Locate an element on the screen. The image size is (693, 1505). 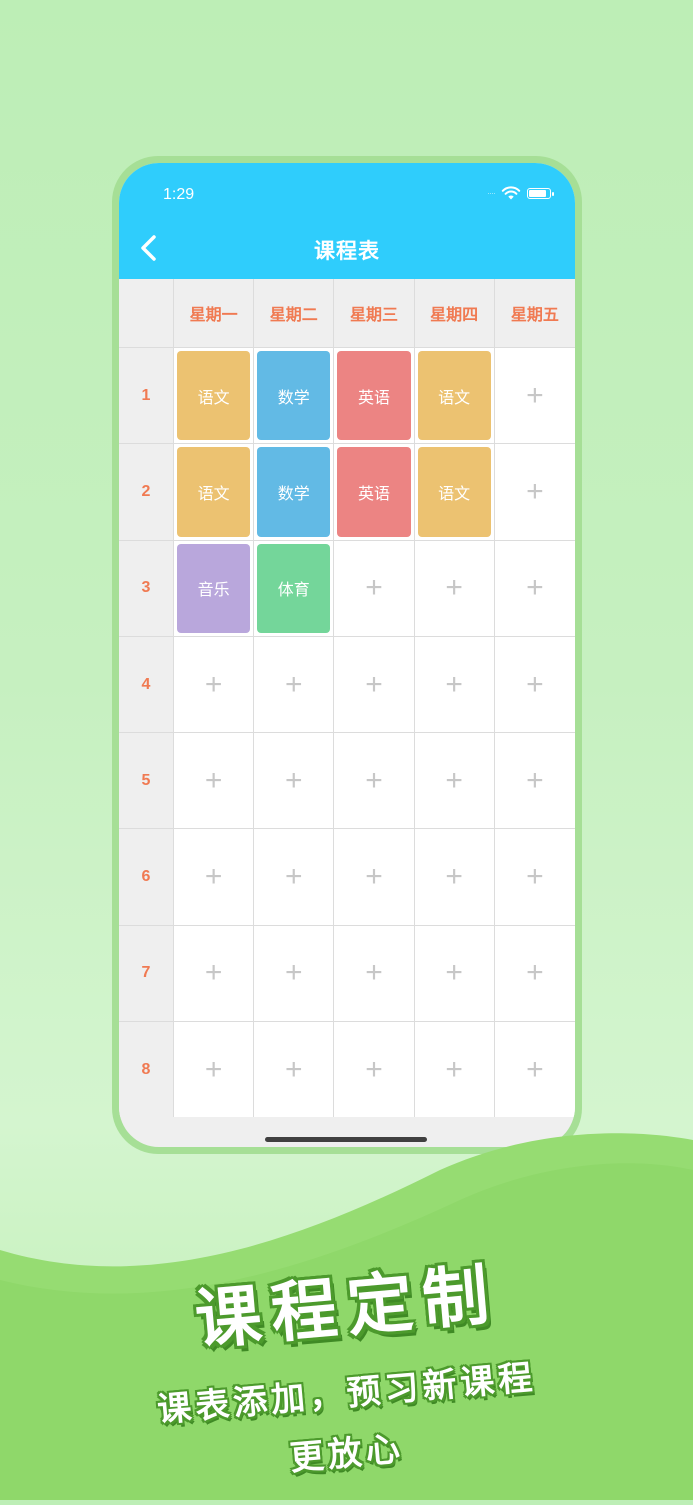
period-row: 2 语文 数学 英语 语文 + is located at coordinates (347, 491).